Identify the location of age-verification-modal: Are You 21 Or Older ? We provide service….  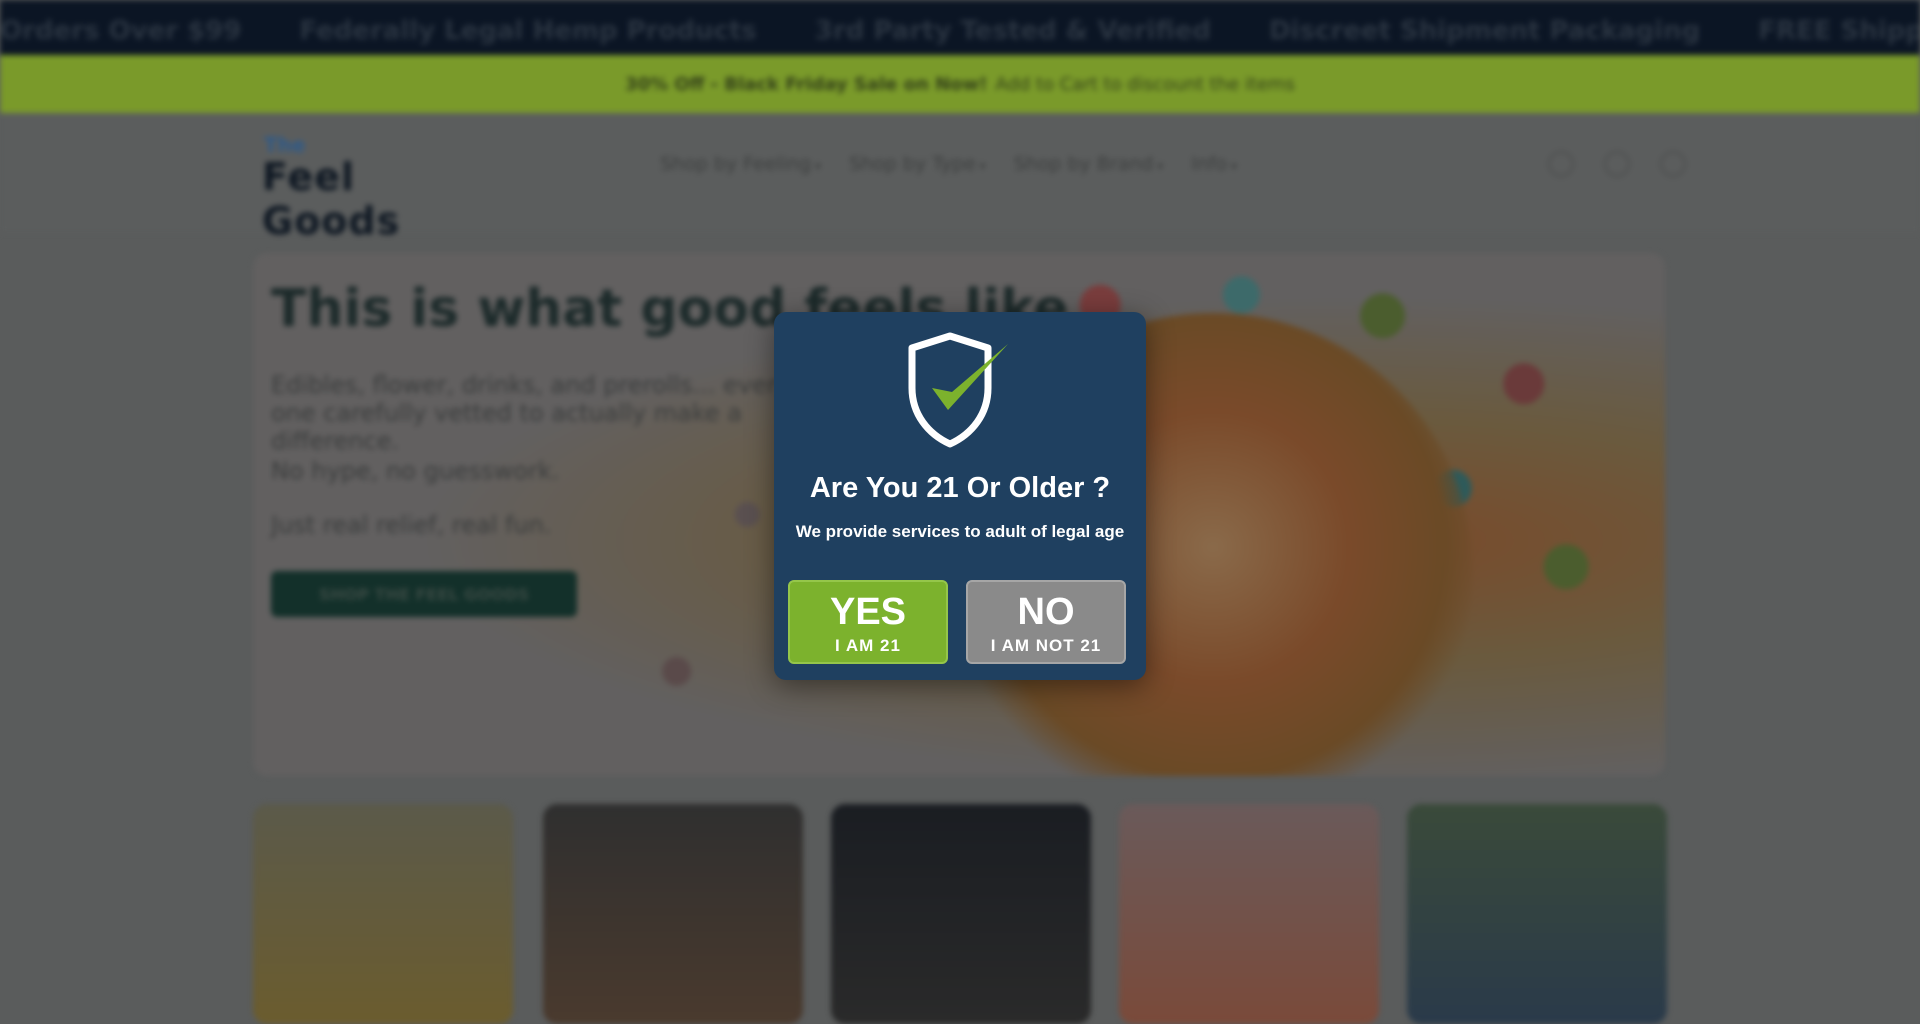
(960, 496).